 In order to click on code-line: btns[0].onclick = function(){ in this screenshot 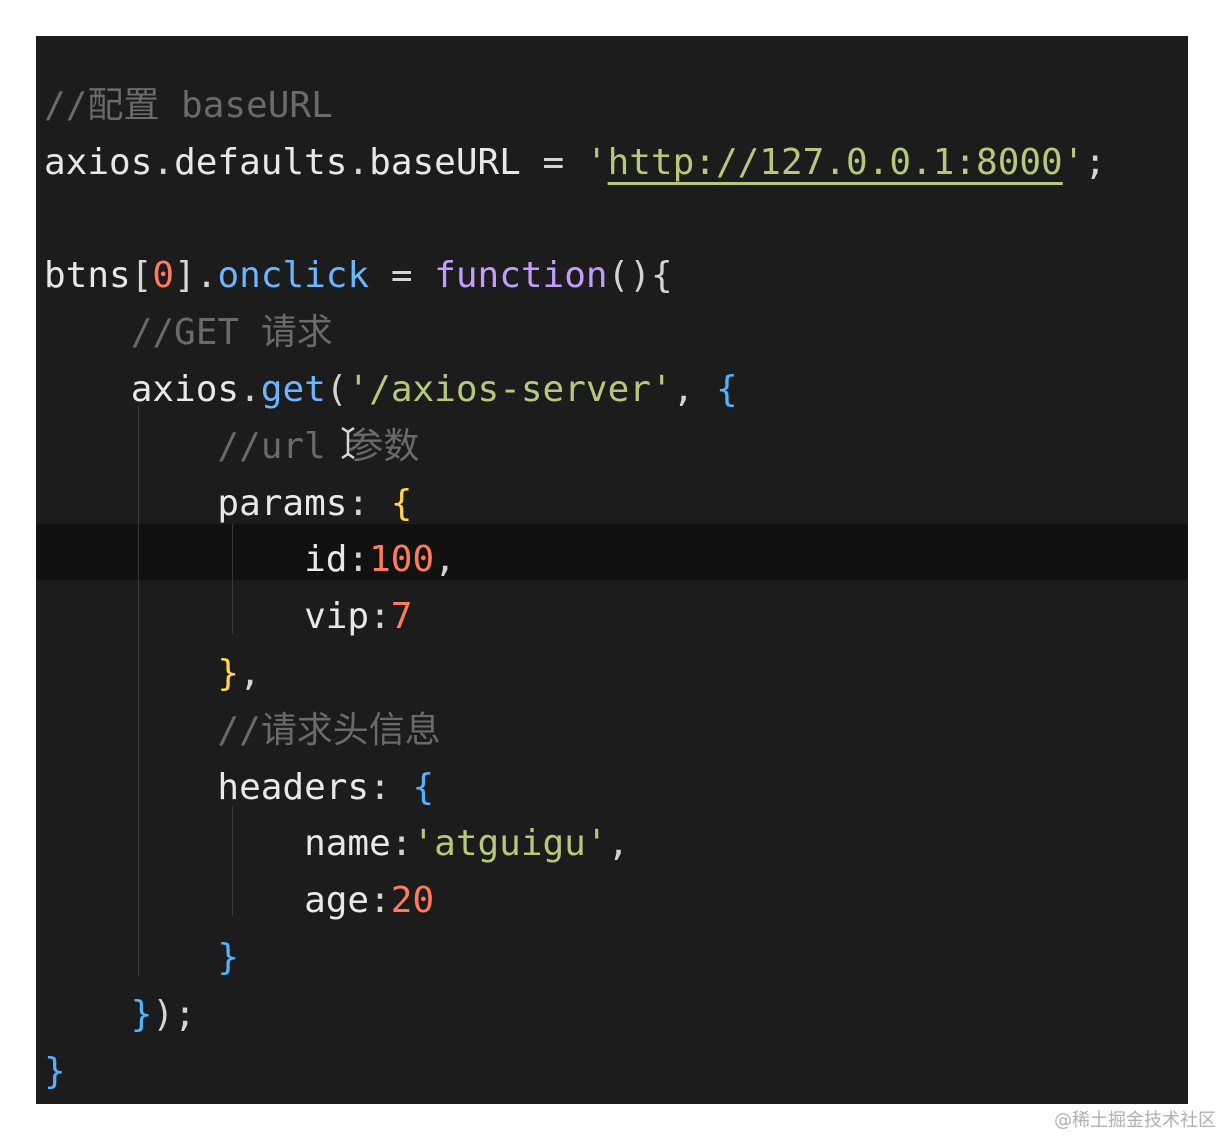, I will do `click(575, 276)`.